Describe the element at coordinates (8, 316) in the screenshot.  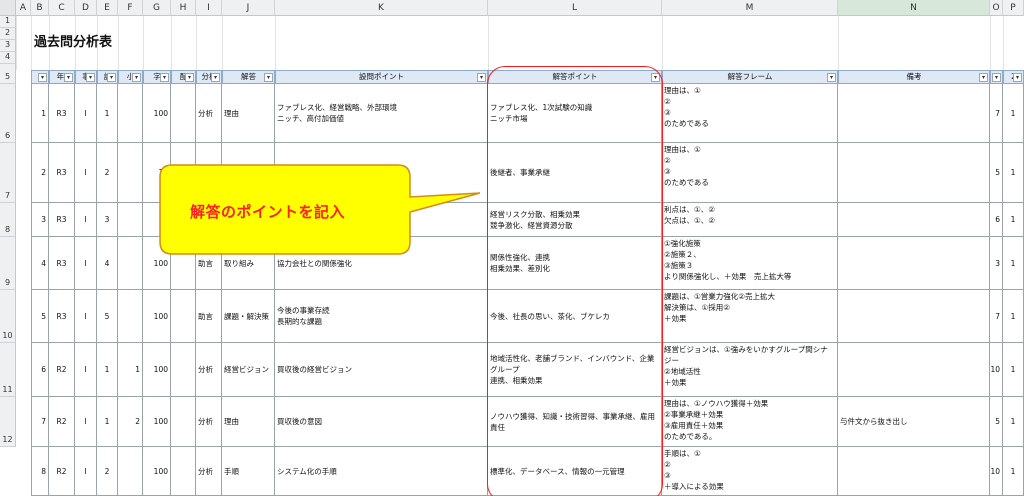
I see `row-header-10: 10` at that location.